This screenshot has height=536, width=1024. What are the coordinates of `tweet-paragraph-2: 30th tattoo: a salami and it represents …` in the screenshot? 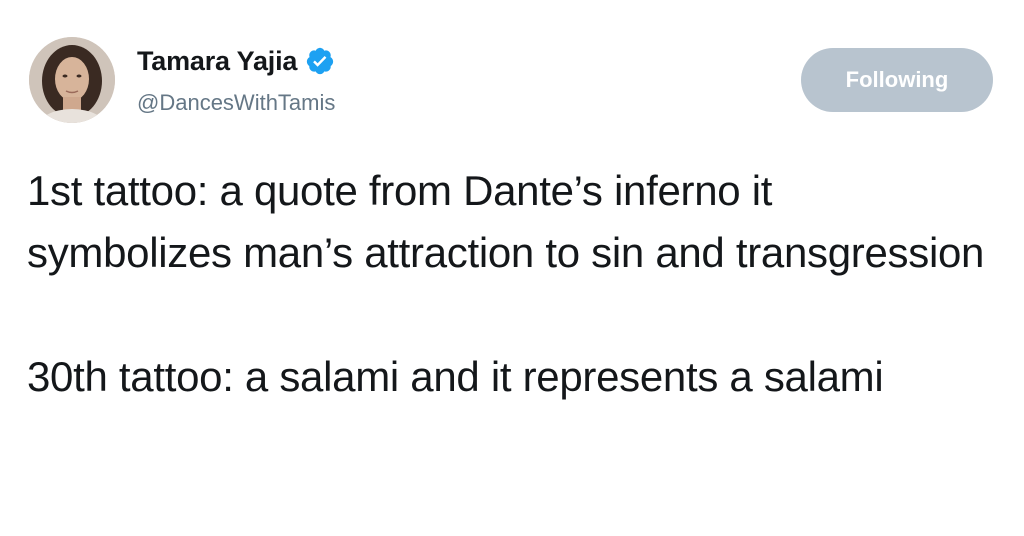 It's located at (455, 376).